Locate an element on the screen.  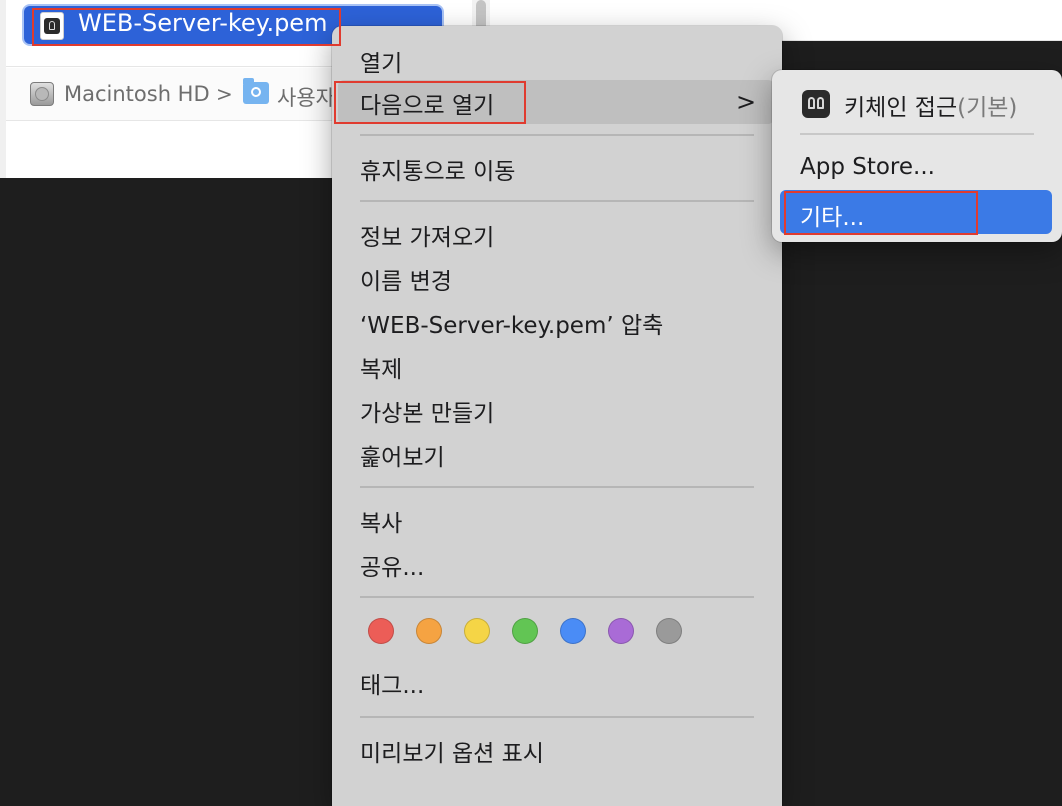
tag-yellow-dot is located at coordinates (477, 631).